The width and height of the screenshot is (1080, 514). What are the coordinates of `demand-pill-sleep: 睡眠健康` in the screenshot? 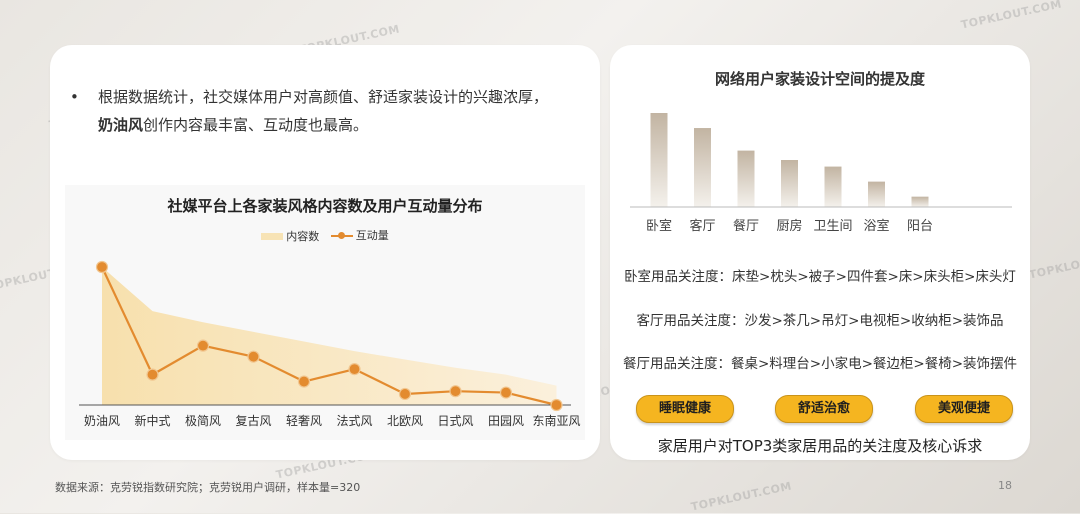 It's located at (685, 409).